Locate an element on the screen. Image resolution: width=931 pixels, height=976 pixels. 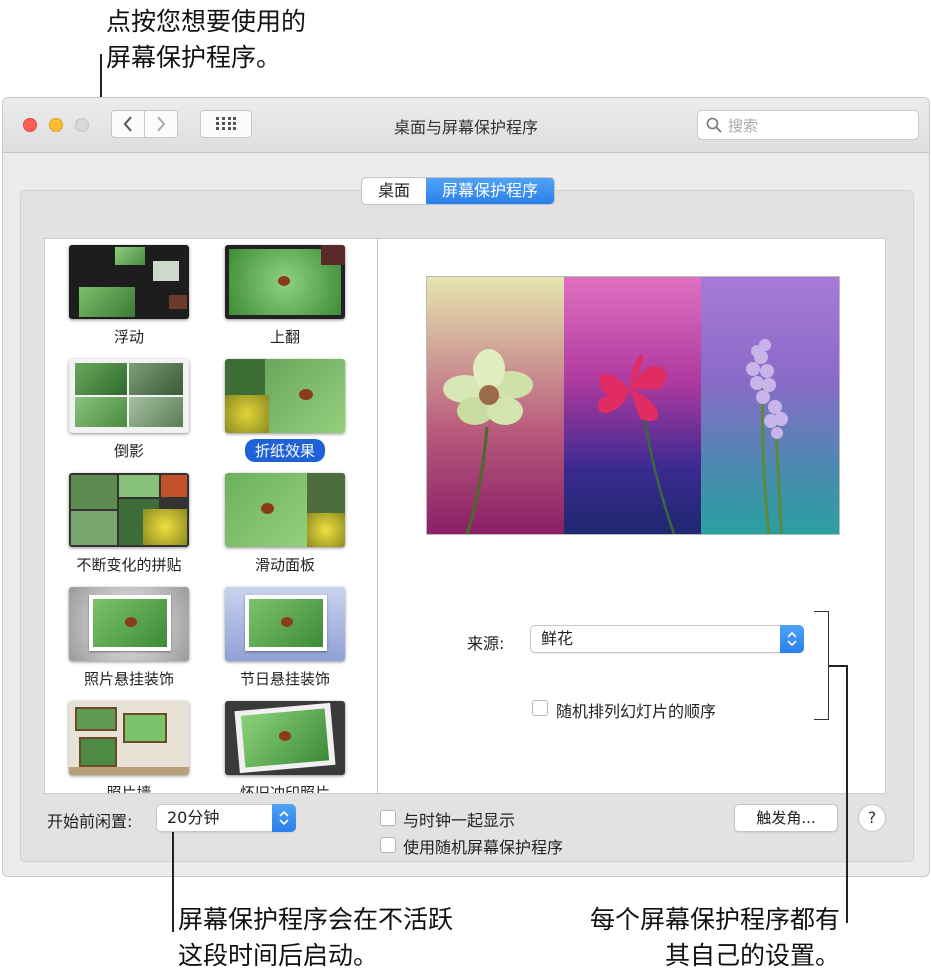
idle-popup: 20分钟 is located at coordinates (226, 818).